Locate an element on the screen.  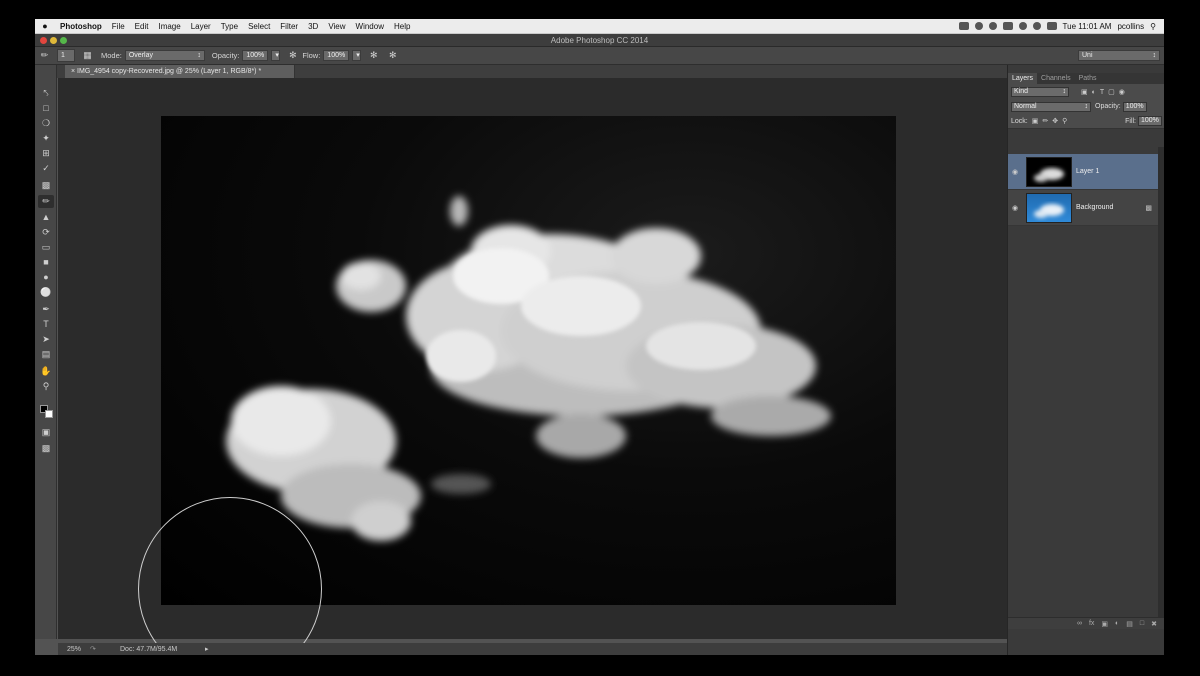
type-tool-icon: T is located at coordinates (46, 324).